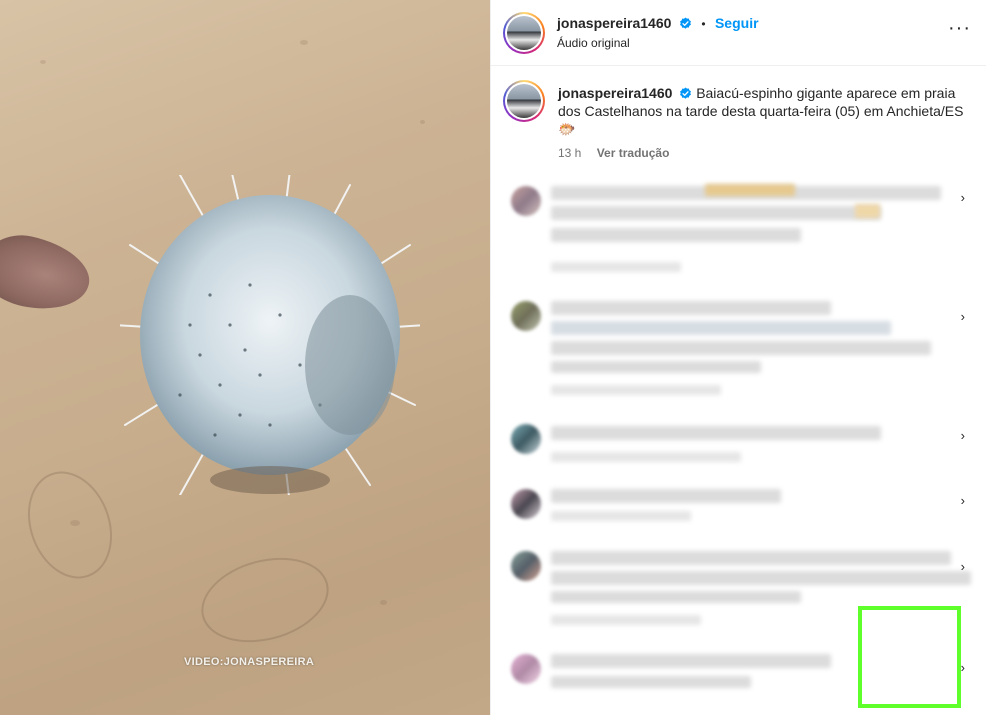  What do you see at coordinates (909, 657) in the screenshot?
I see `highlight-box` at bounding box center [909, 657].